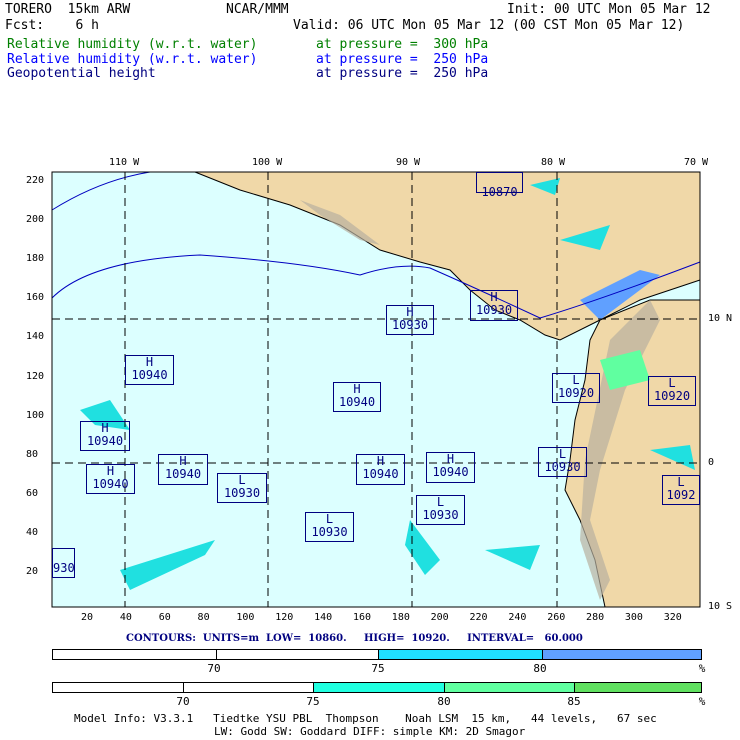  What do you see at coordinates (125, 617) in the screenshot?
I see `x-tick-label: 40` at bounding box center [125, 617].